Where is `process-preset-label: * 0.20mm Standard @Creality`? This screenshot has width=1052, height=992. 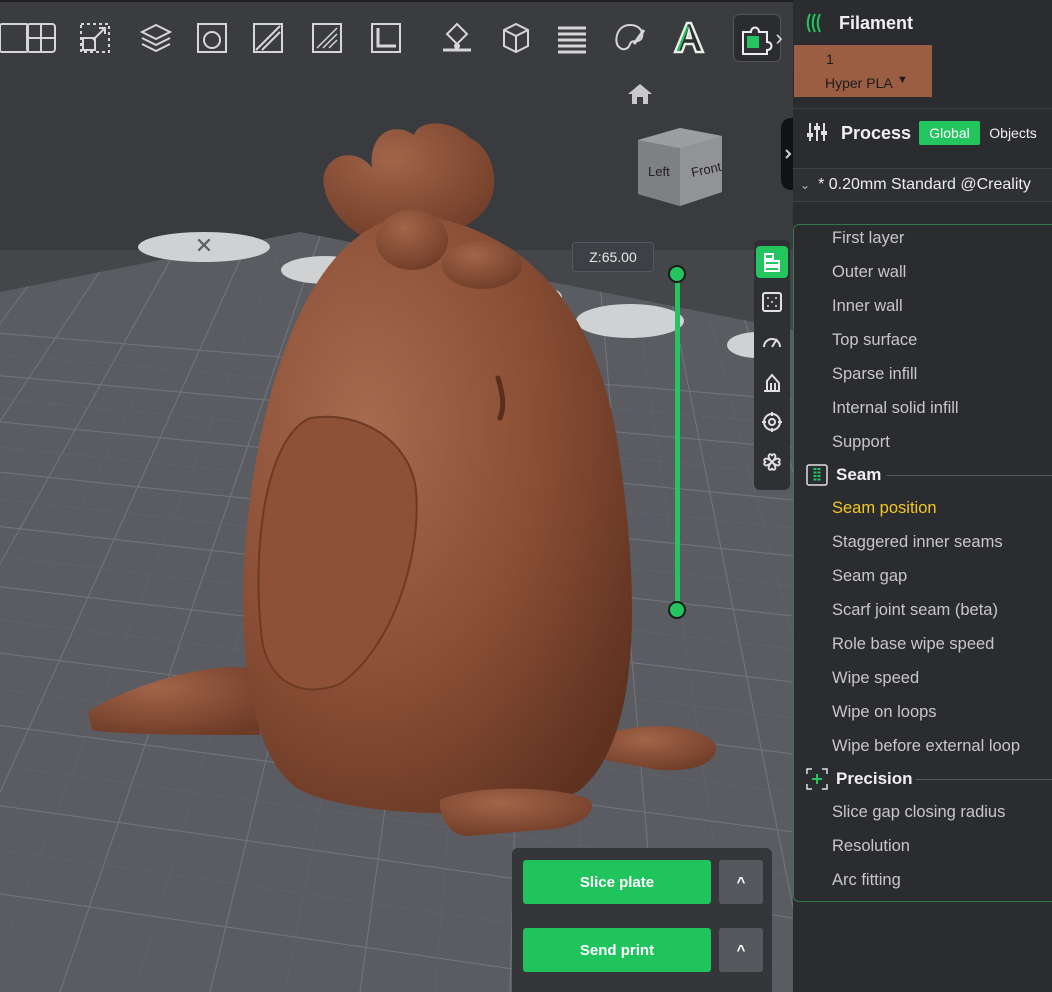
process-preset-label: * 0.20mm Standard @Creality is located at coordinates (924, 184).